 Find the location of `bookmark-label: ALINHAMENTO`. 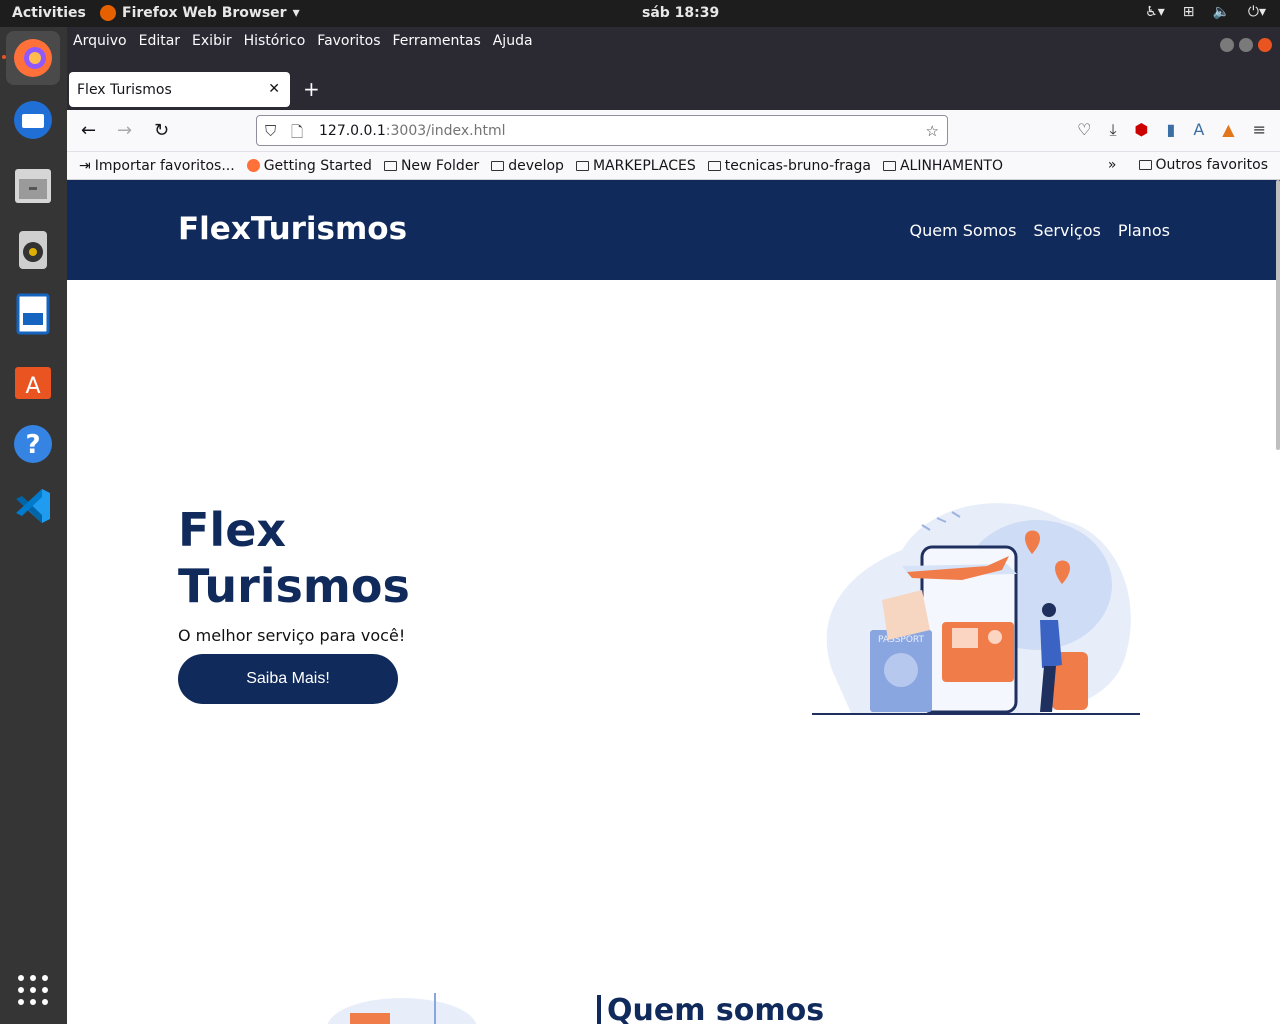

bookmark-label: ALINHAMENTO is located at coordinates (951, 165).